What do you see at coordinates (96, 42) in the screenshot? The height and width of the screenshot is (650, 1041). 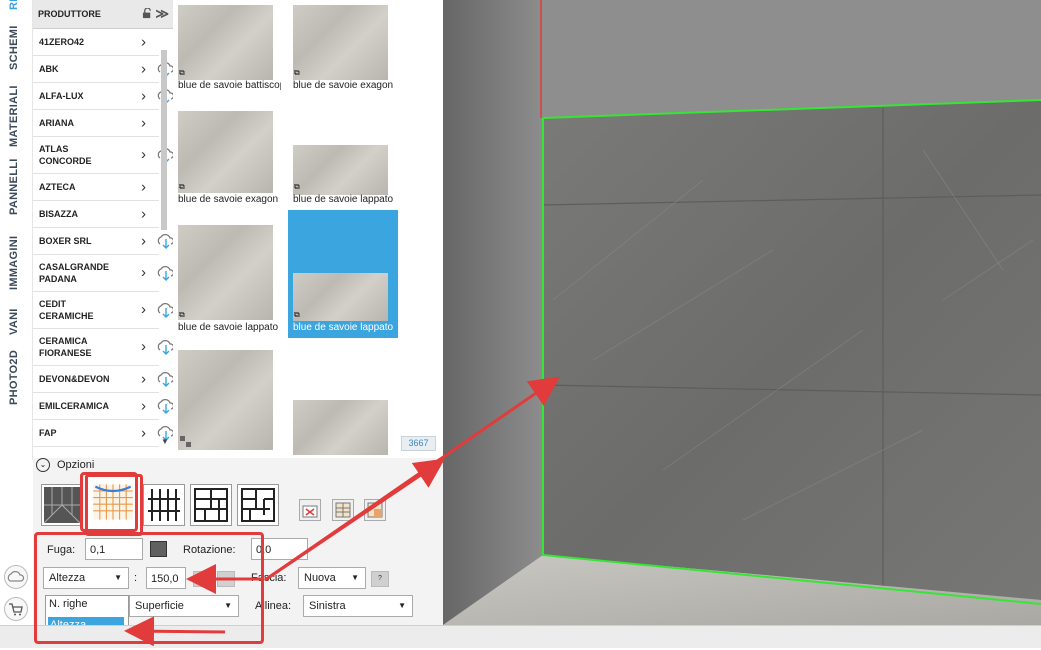 I see `producer-item: 41ZERO42 ›` at bounding box center [96, 42].